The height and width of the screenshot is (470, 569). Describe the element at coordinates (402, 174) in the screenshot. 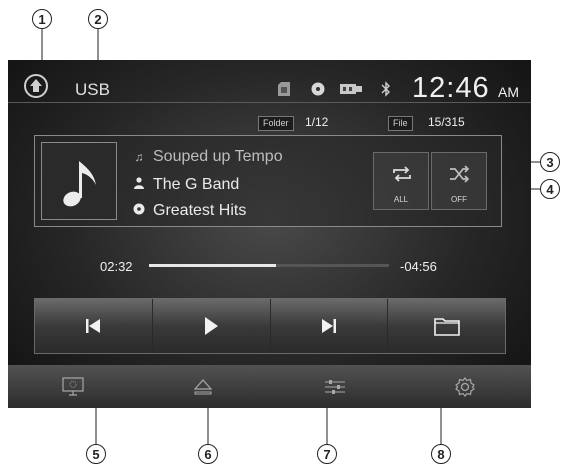

I see `repeat-icon` at that location.